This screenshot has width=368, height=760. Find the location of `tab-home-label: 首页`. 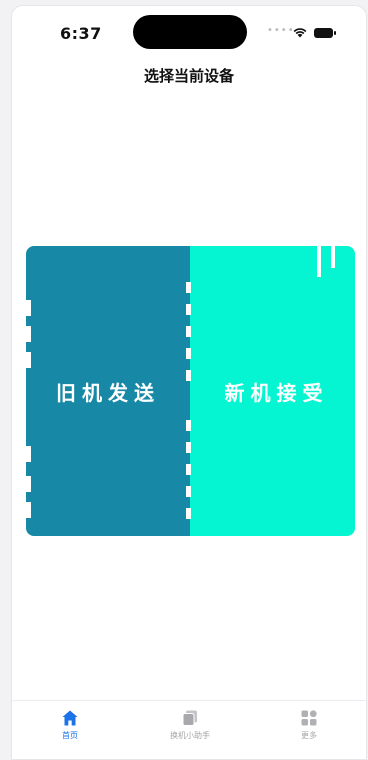

tab-home-label: 首页 is located at coordinates (70, 735).